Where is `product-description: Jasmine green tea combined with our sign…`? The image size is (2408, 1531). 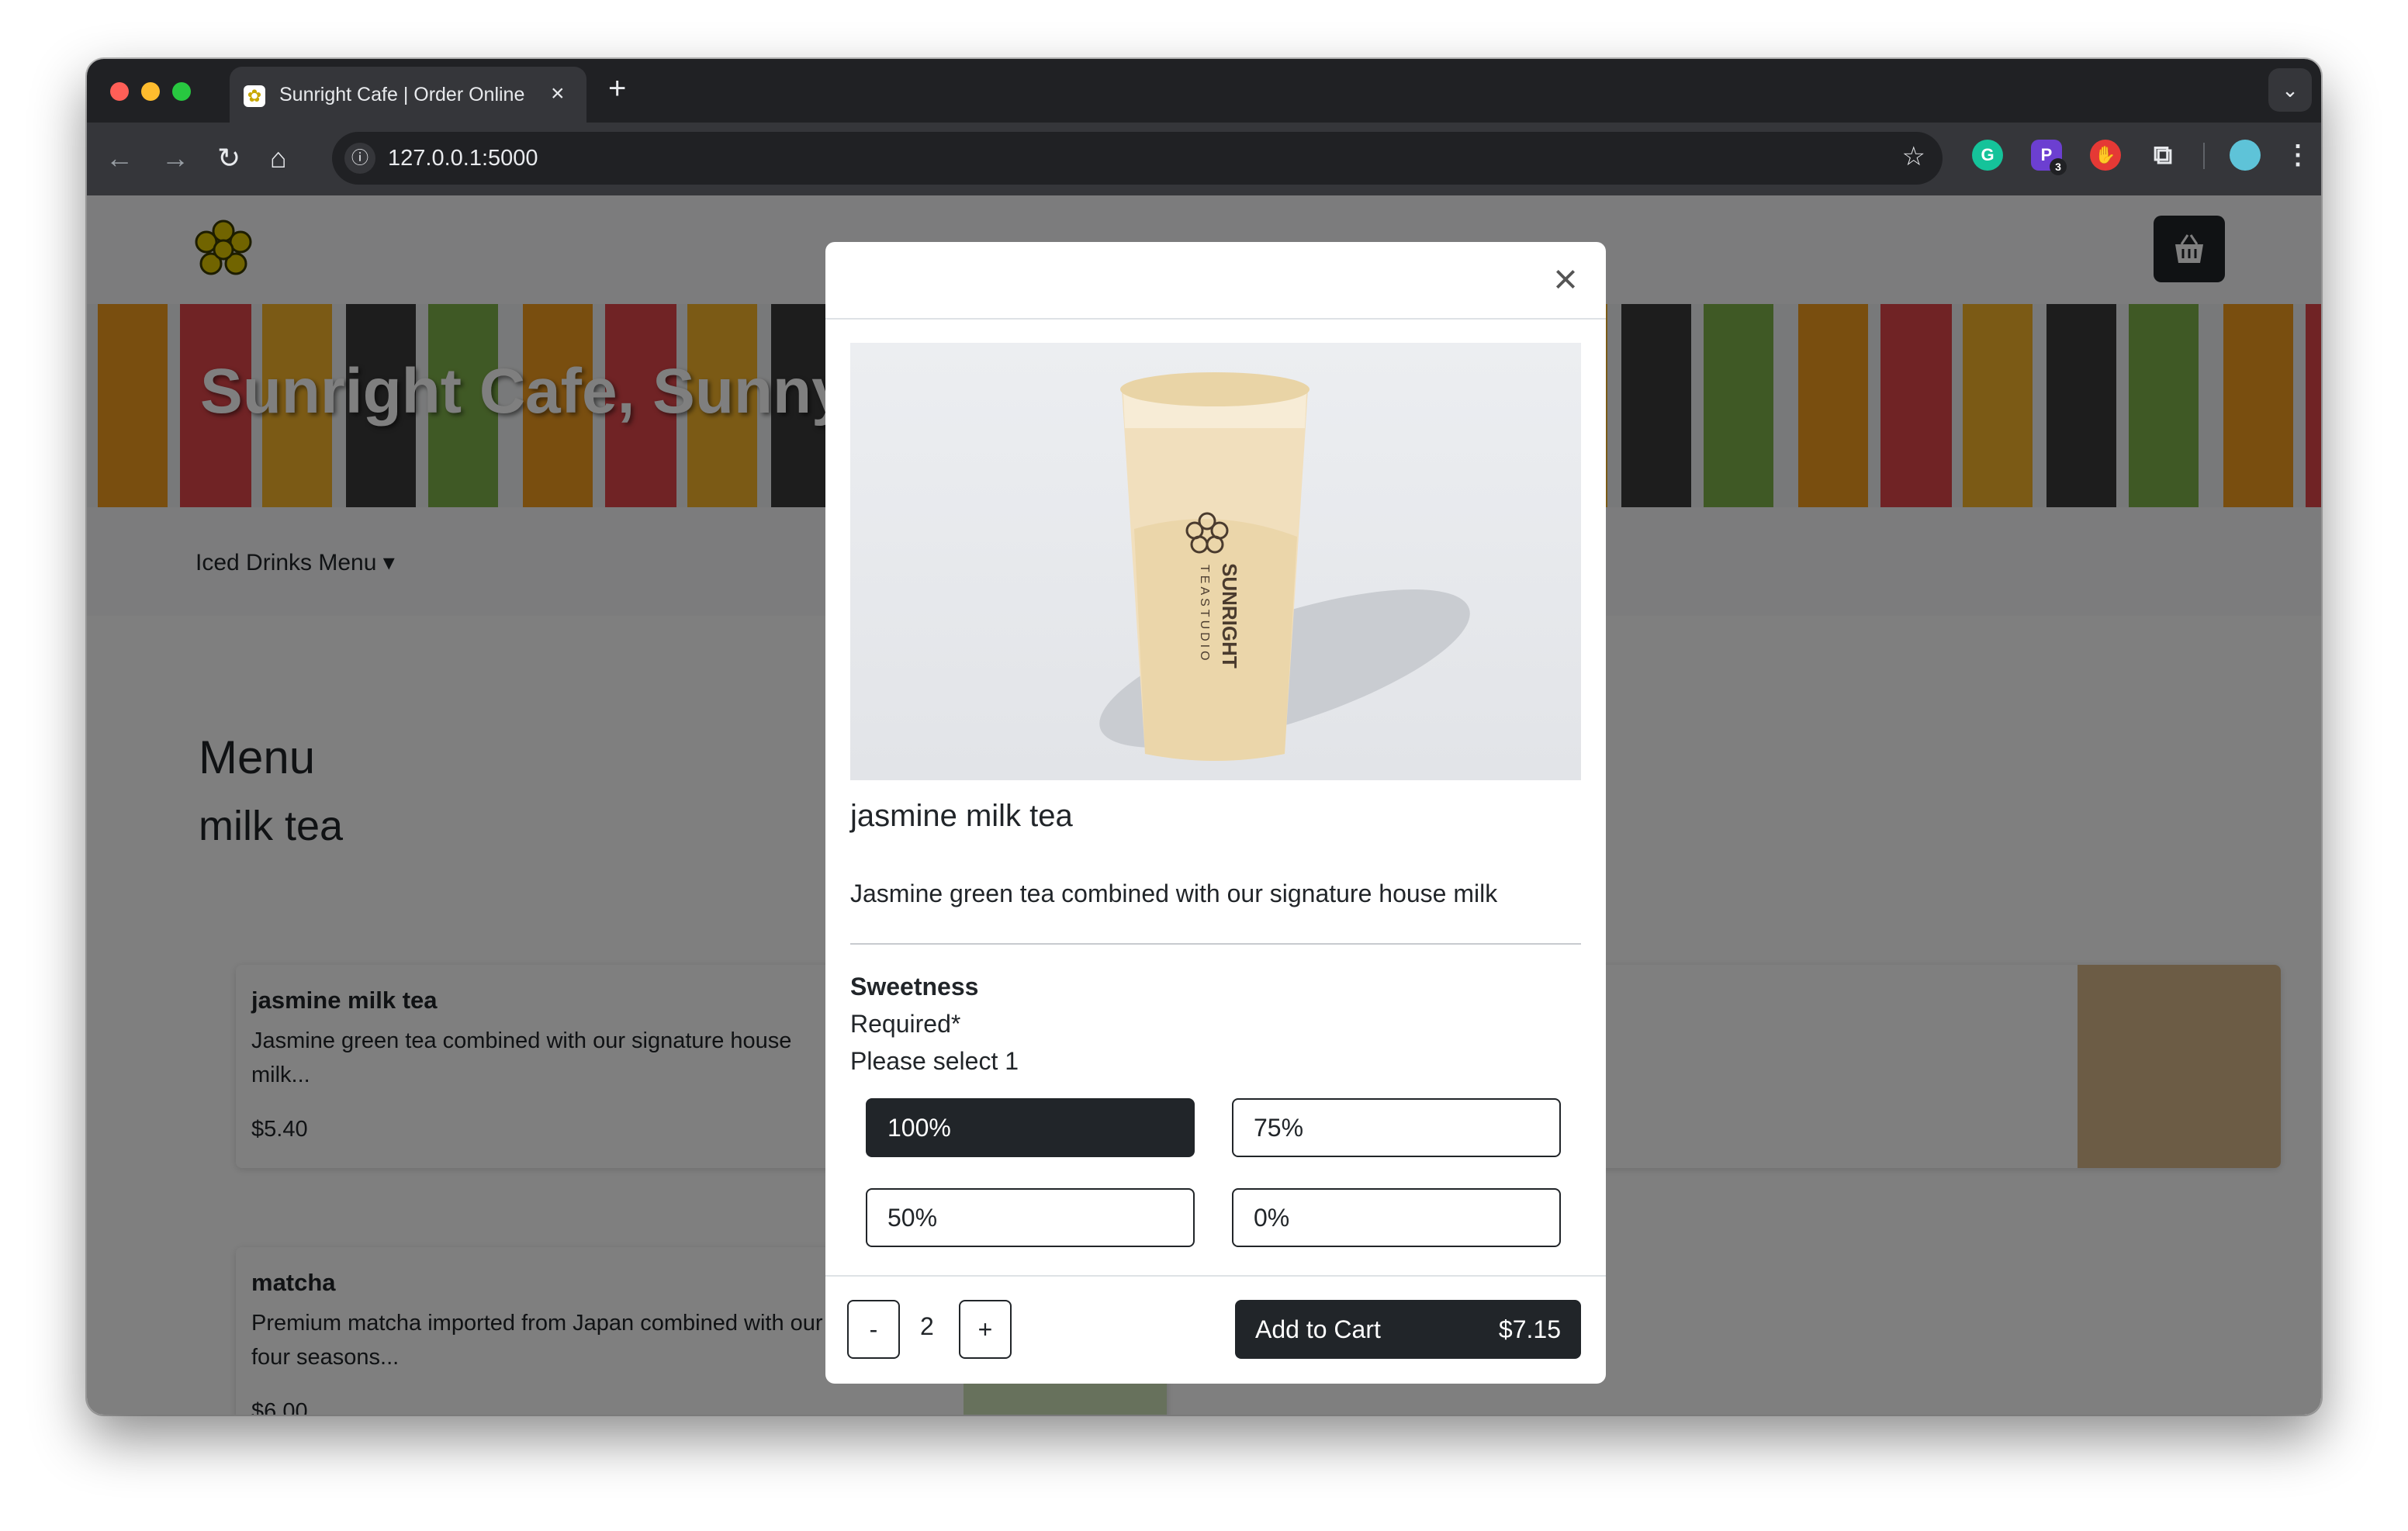 product-description: Jasmine green tea combined with our sign… is located at coordinates (1174, 893).